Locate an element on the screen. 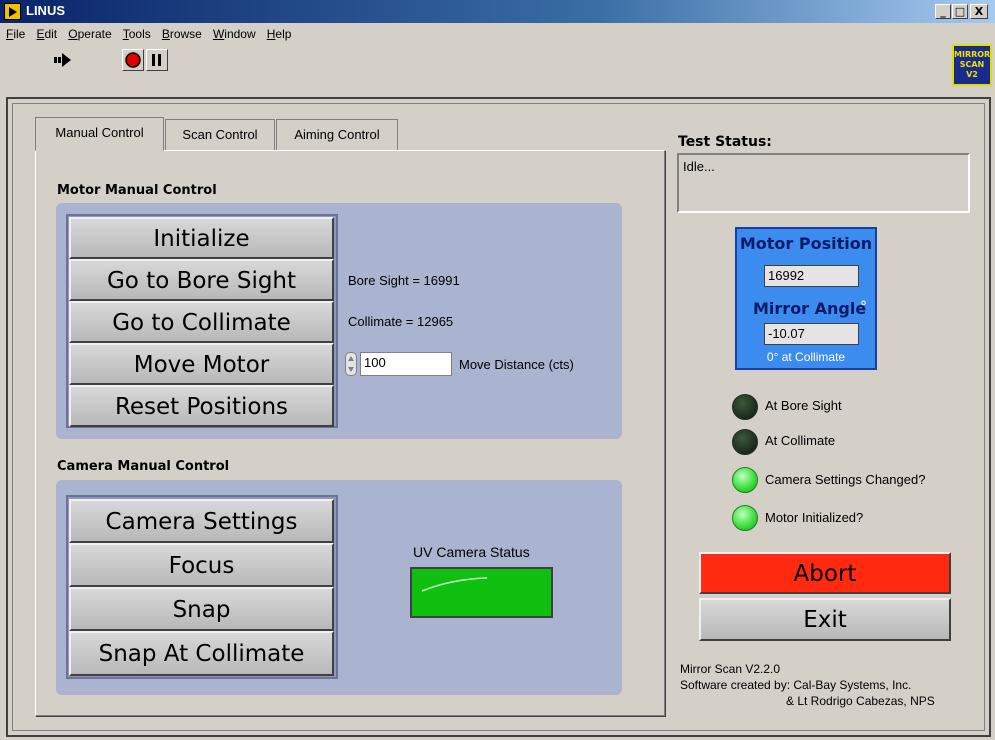 This screenshot has width=995, height=740. move-distance-input: 100 is located at coordinates (406, 364).